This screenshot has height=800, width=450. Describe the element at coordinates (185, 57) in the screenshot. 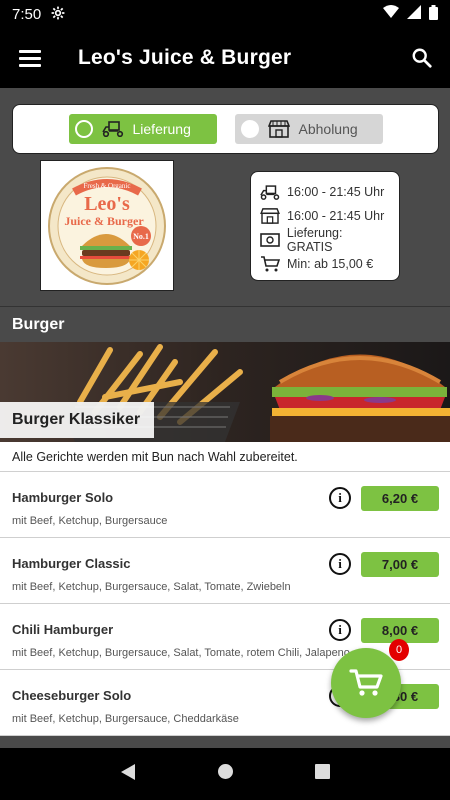

I see `app-title: Leo's Juice & Burger` at that location.